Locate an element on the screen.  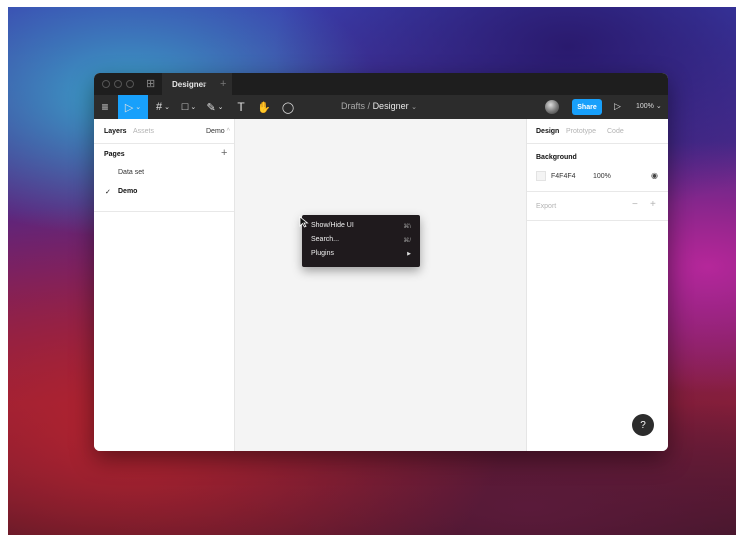
new-tab-button: + is located at coordinates (223, 84).